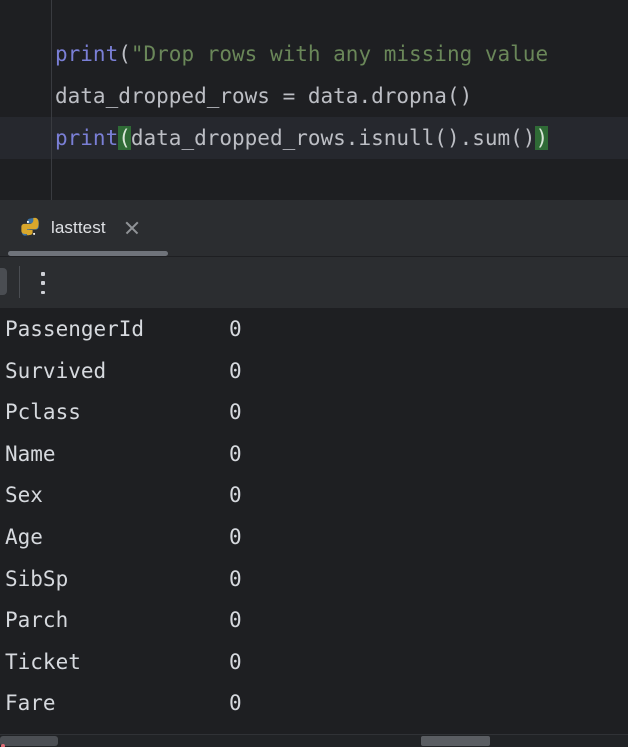  Describe the element at coordinates (56, 370) in the screenshot. I see `console-column-name: Survived` at that location.